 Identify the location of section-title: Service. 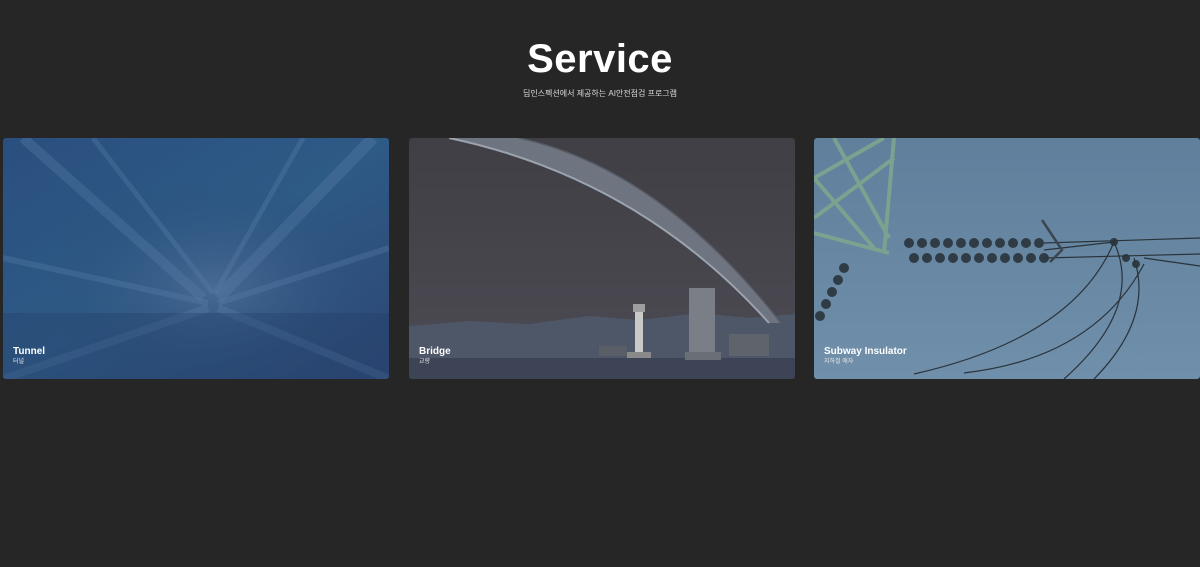
(600, 59).